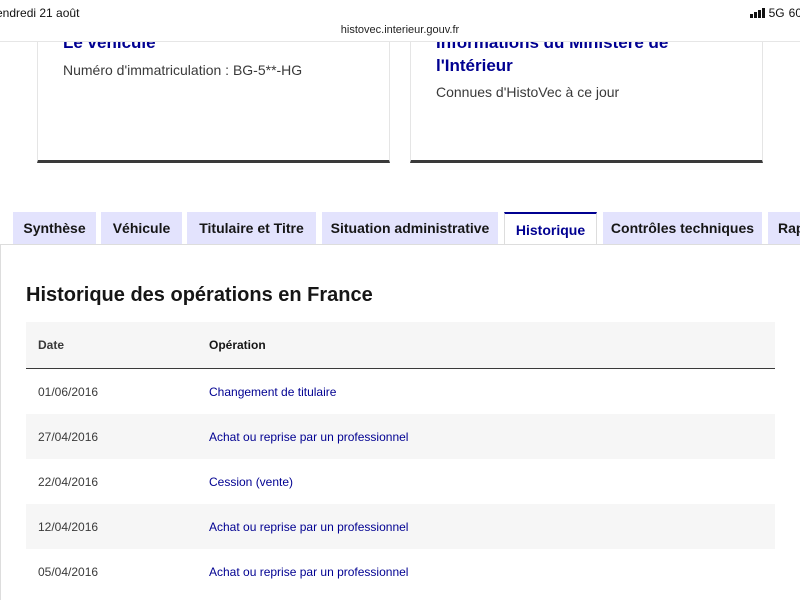 The height and width of the screenshot is (600, 800). What do you see at coordinates (400, 481) in the screenshot?
I see `table-row: 22/04/2016 Cession (vente)` at bounding box center [400, 481].